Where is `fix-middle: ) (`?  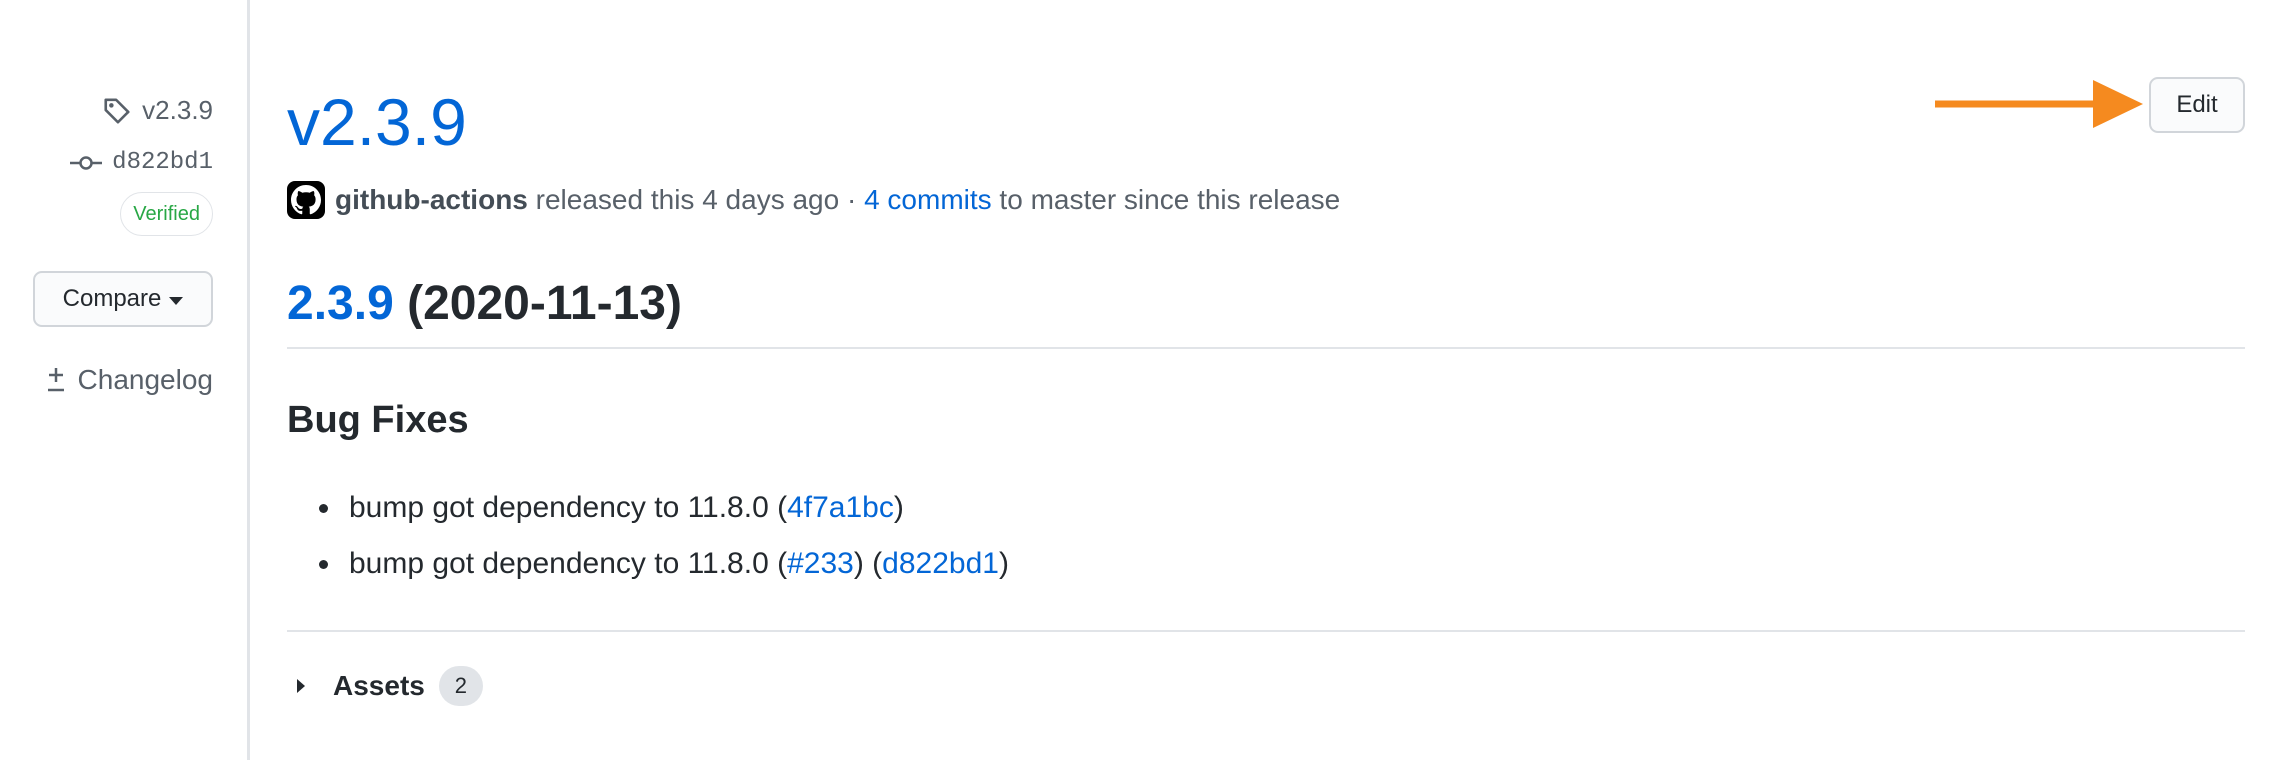
fix-middle: ) ( is located at coordinates (868, 563).